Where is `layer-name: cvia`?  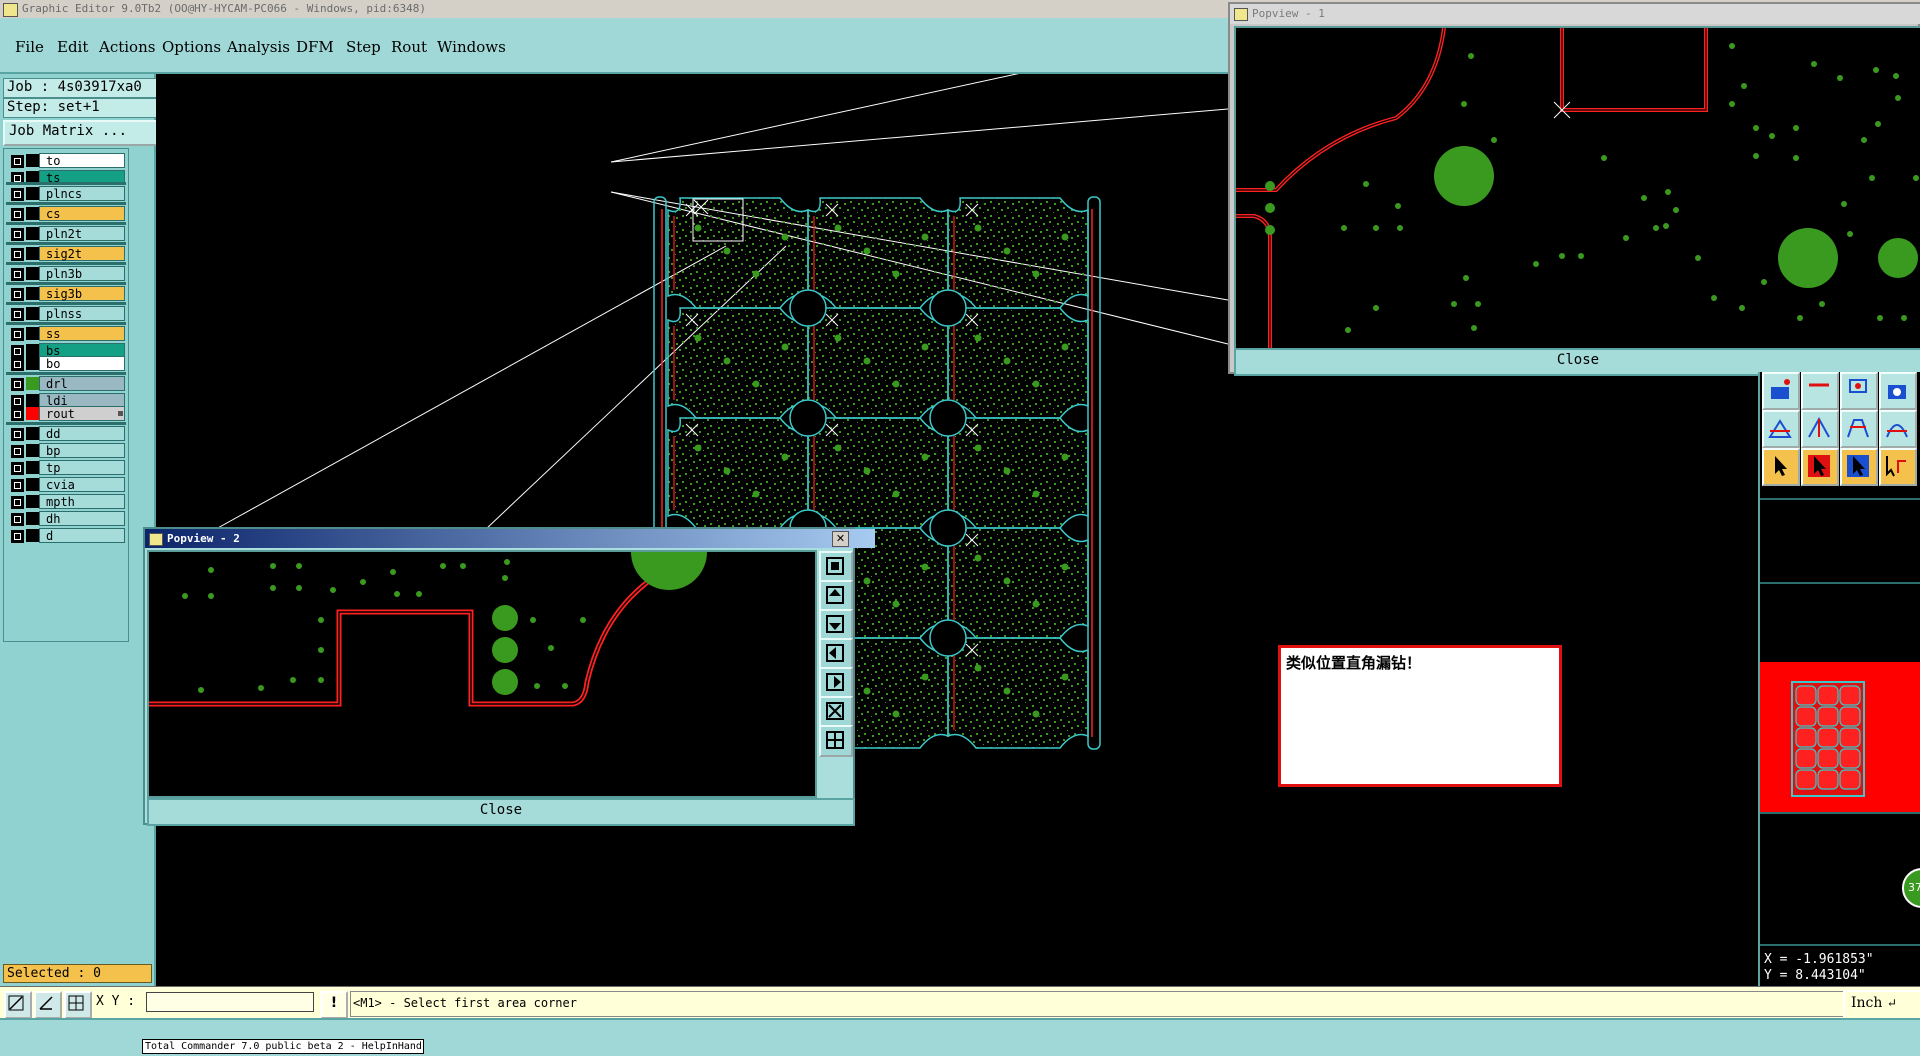 layer-name: cvia is located at coordinates (82, 484).